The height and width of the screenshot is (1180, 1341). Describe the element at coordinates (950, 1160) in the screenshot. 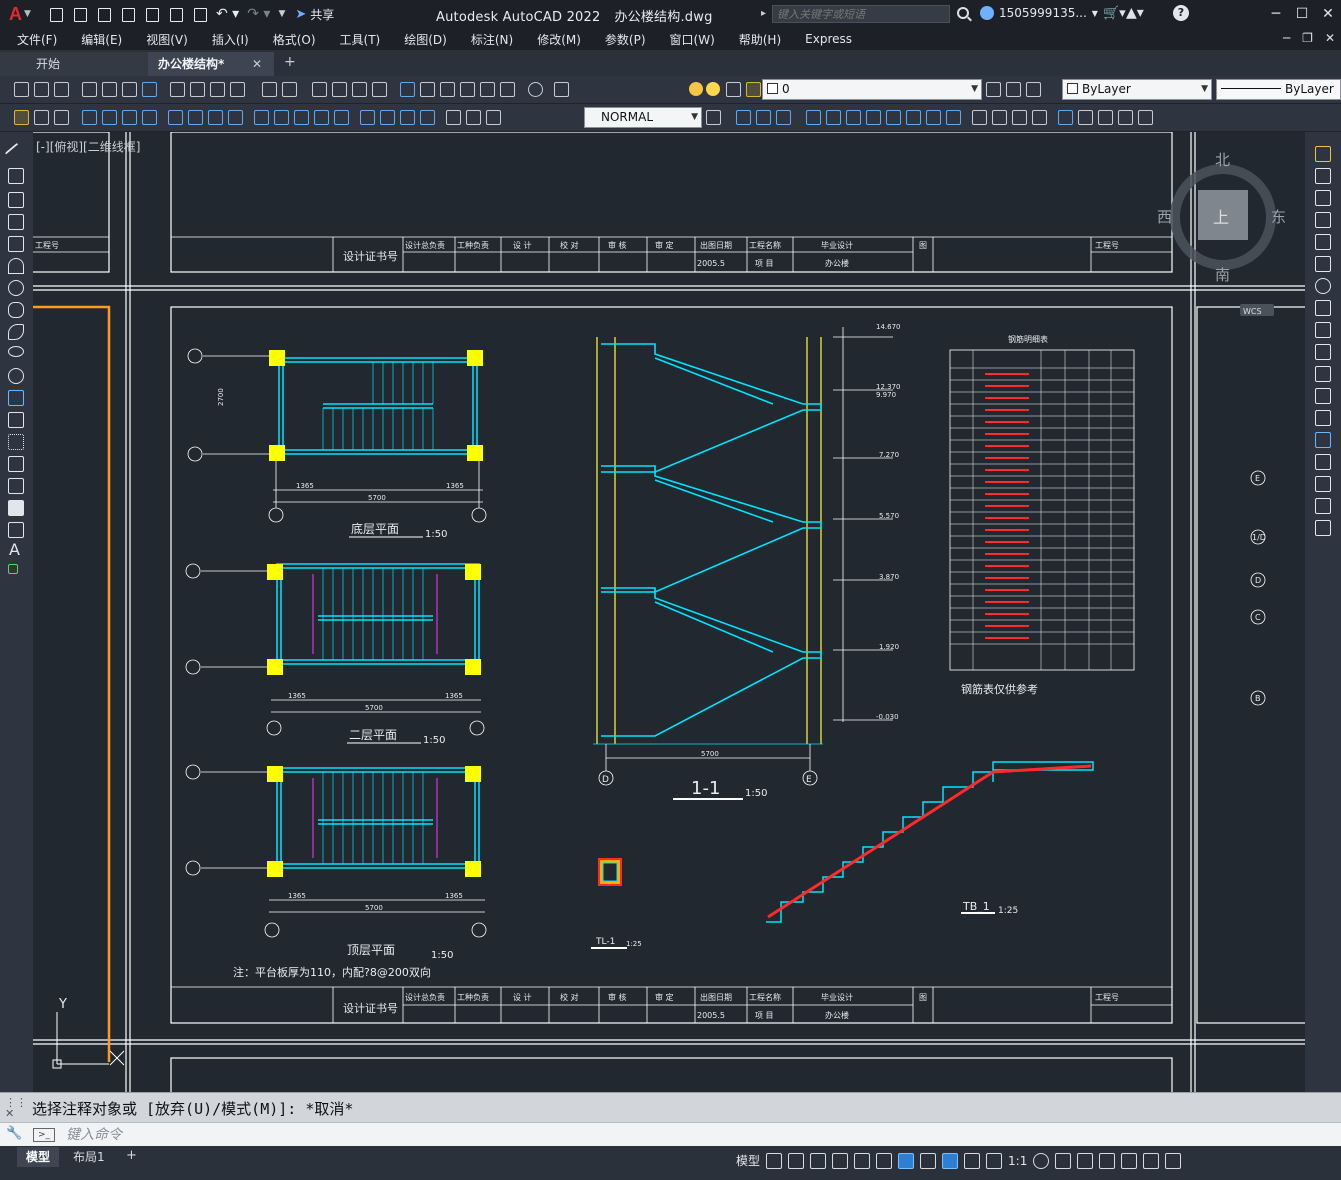

I see `annotation-visibility-icon` at that location.